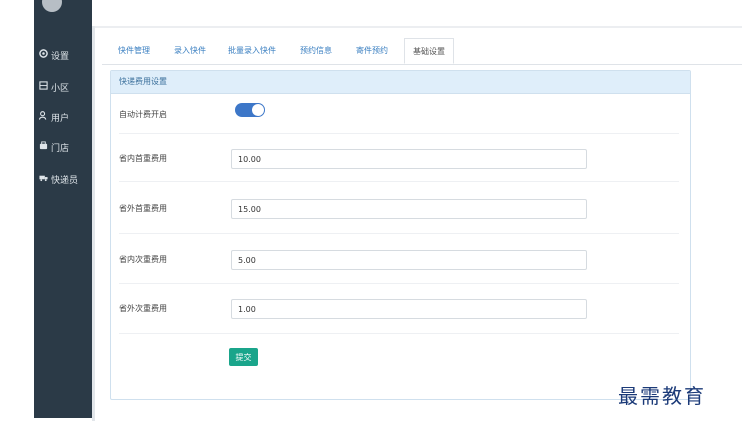 The width and height of the screenshot is (742, 428). I want to click on store-icon, so click(43, 147).